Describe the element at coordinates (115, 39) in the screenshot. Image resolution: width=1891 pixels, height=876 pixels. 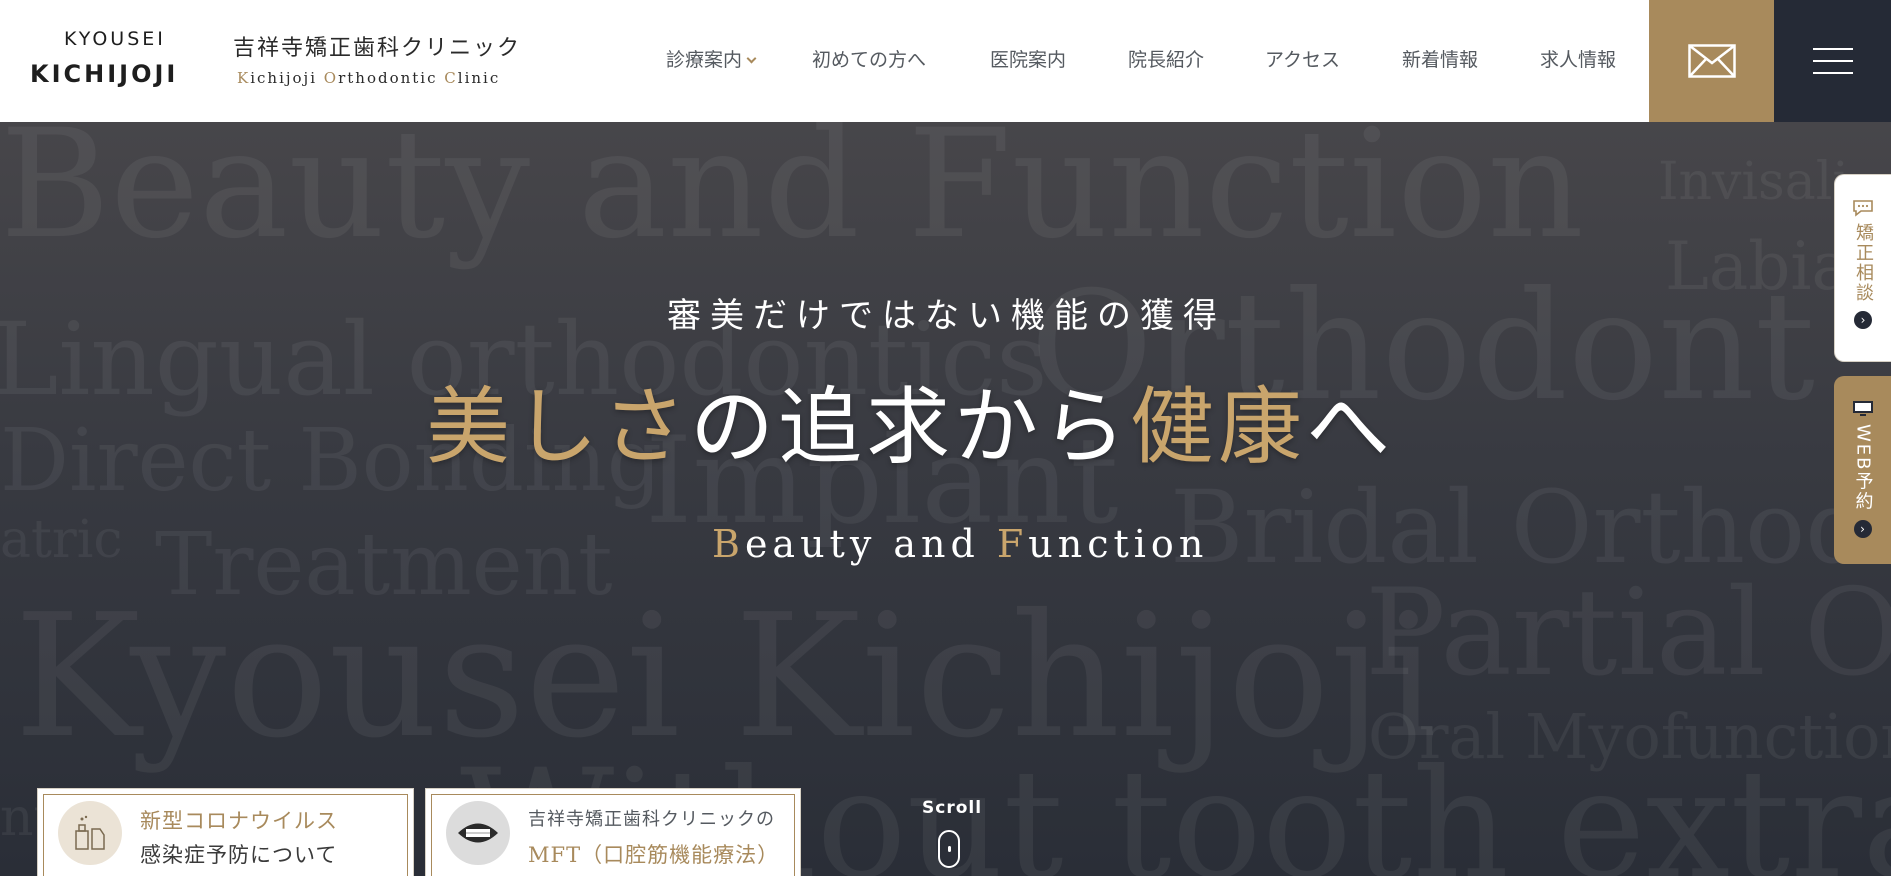
I see `logo-top-text: KYOUSEI` at that location.